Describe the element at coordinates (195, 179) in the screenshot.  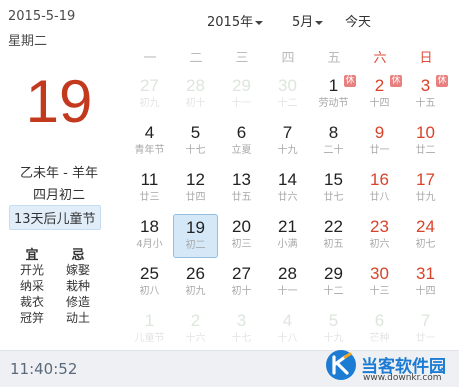
I see `day-number: 12` at that location.